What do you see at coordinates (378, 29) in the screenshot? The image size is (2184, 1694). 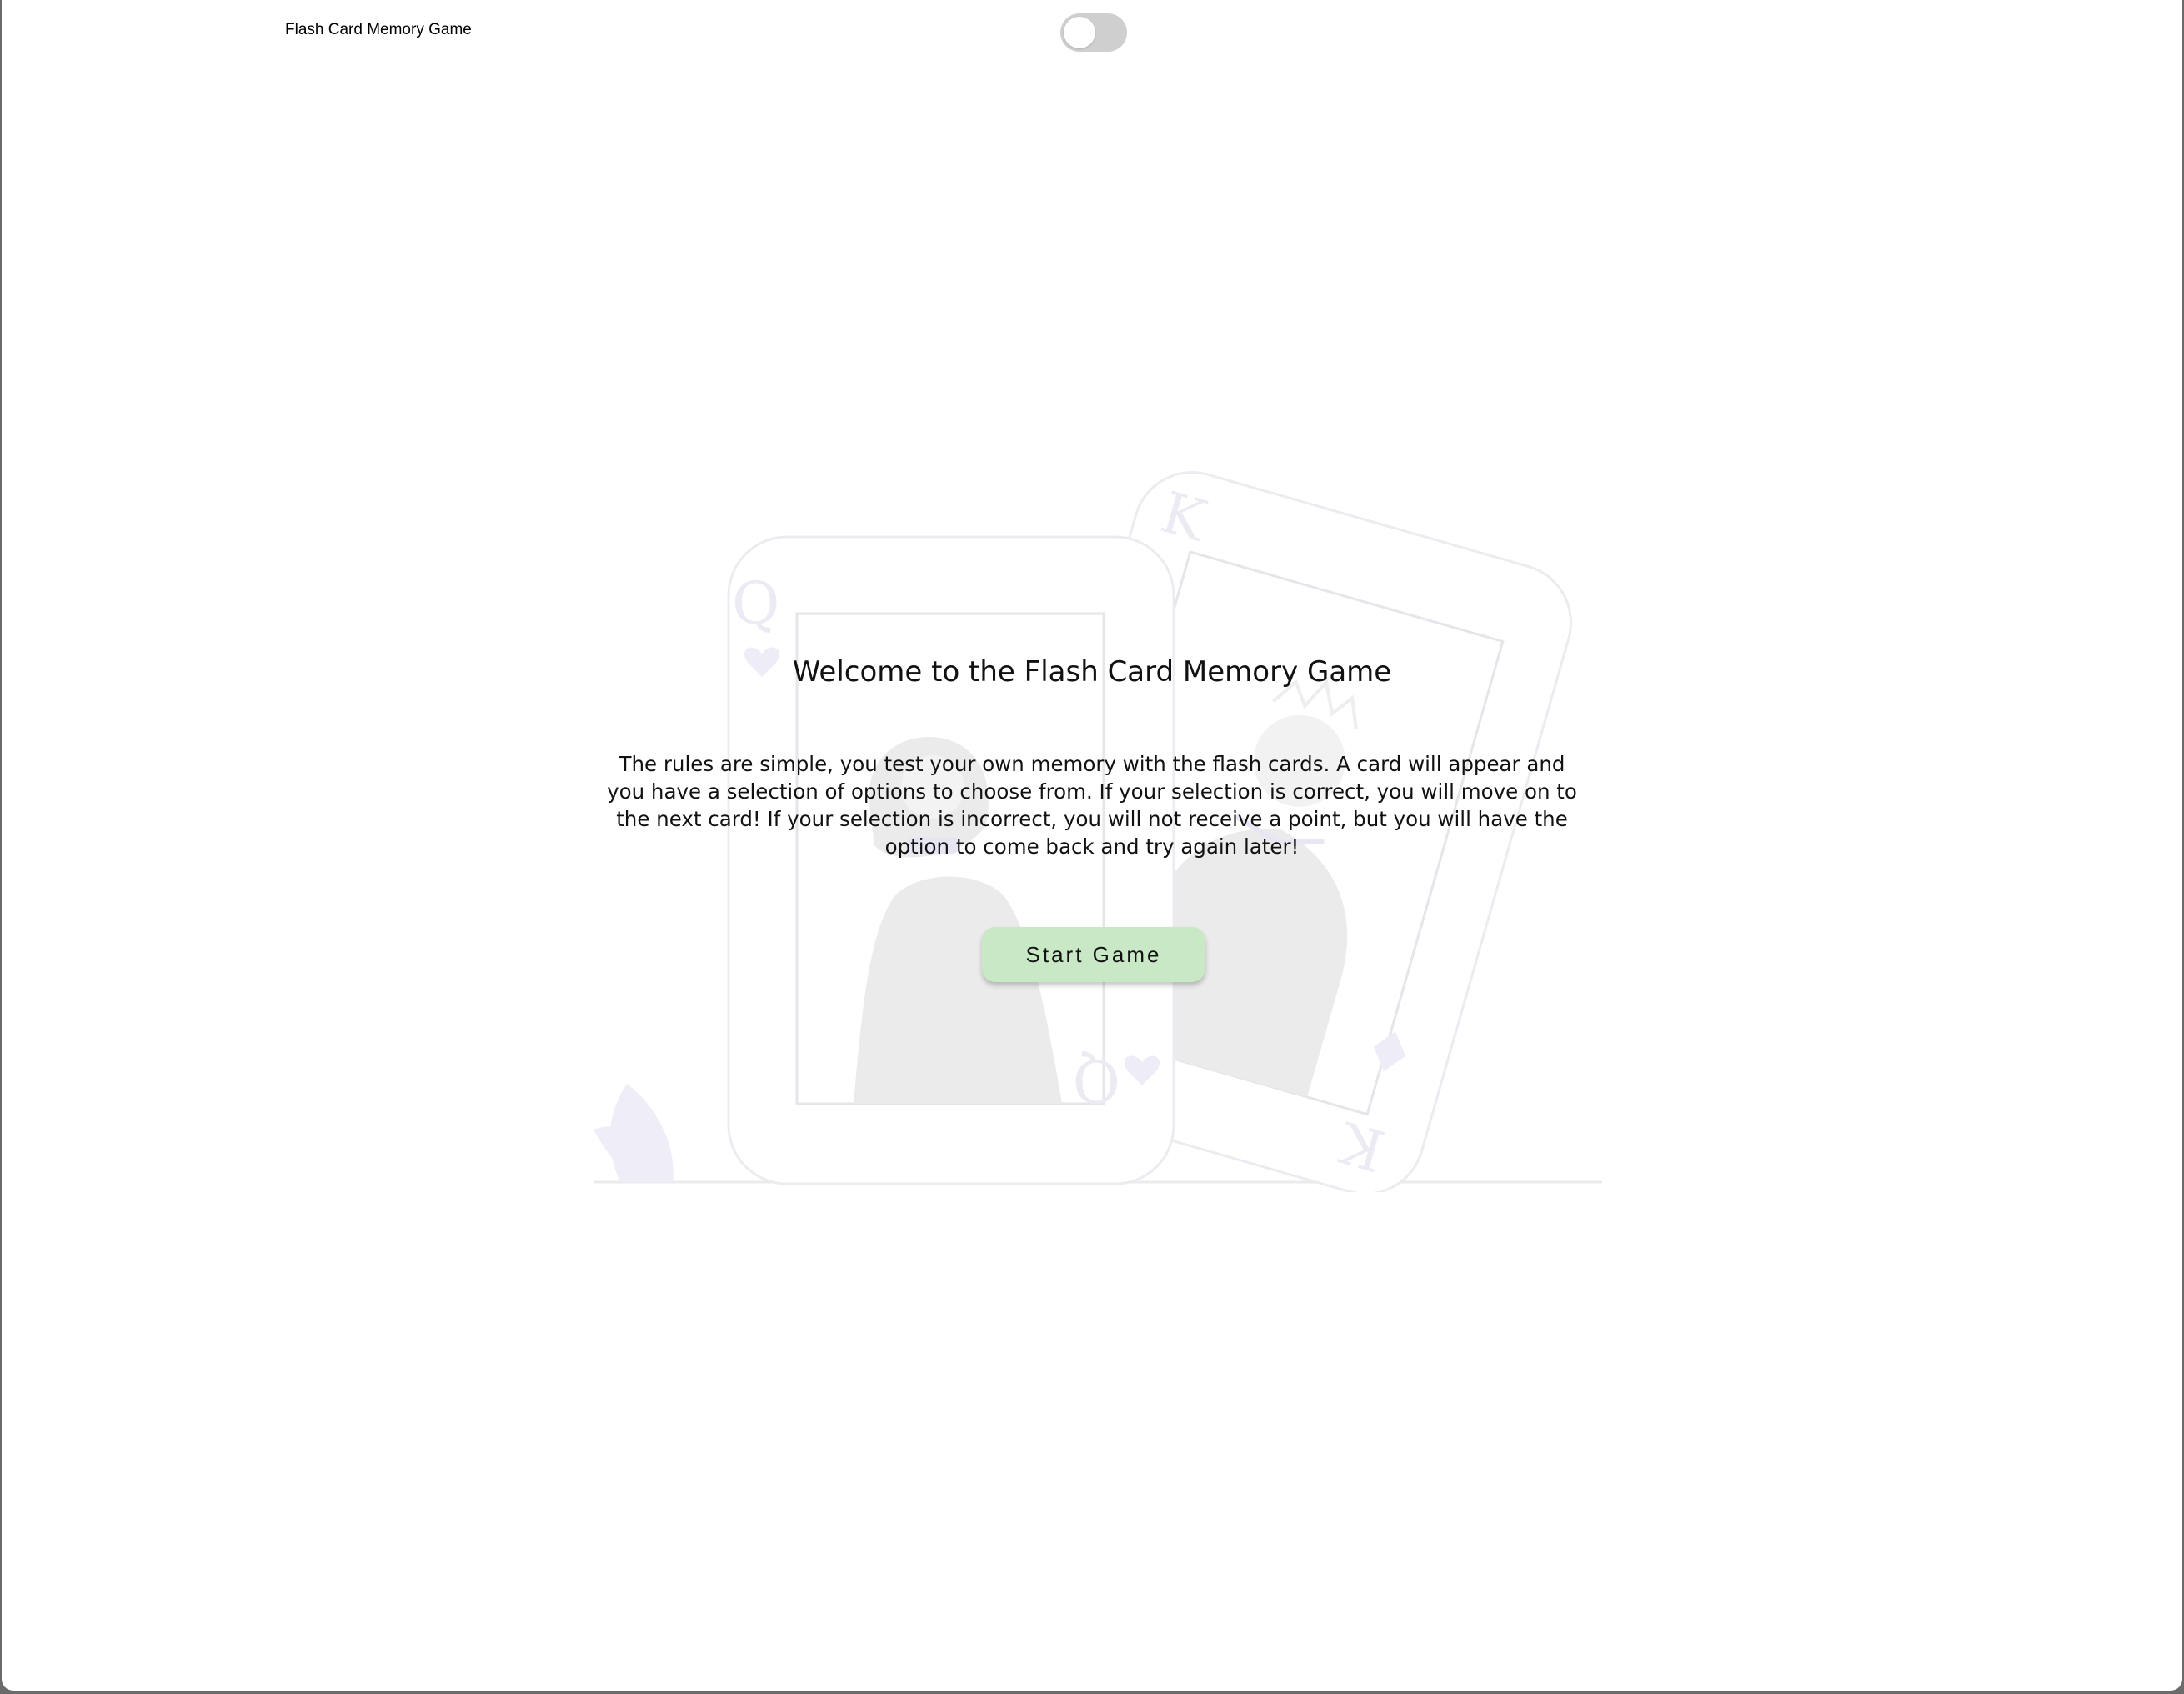 I see `app-title: Flash Card Memory Game` at bounding box center [378, 29].